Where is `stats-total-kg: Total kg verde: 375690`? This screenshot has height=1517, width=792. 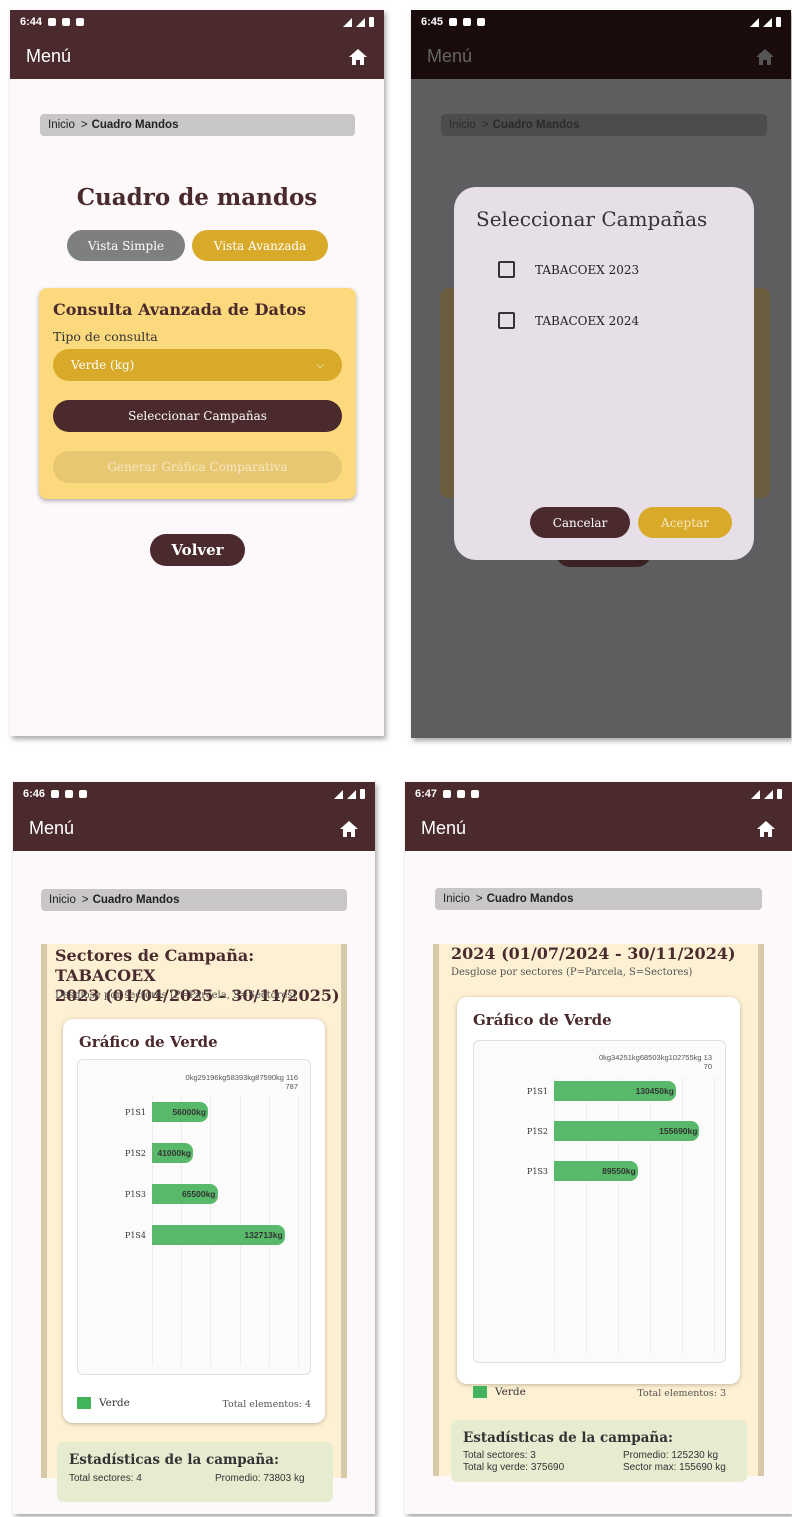
stats-total-kg: Total kg verde: 375690 is located at coordinates (514, 1467).